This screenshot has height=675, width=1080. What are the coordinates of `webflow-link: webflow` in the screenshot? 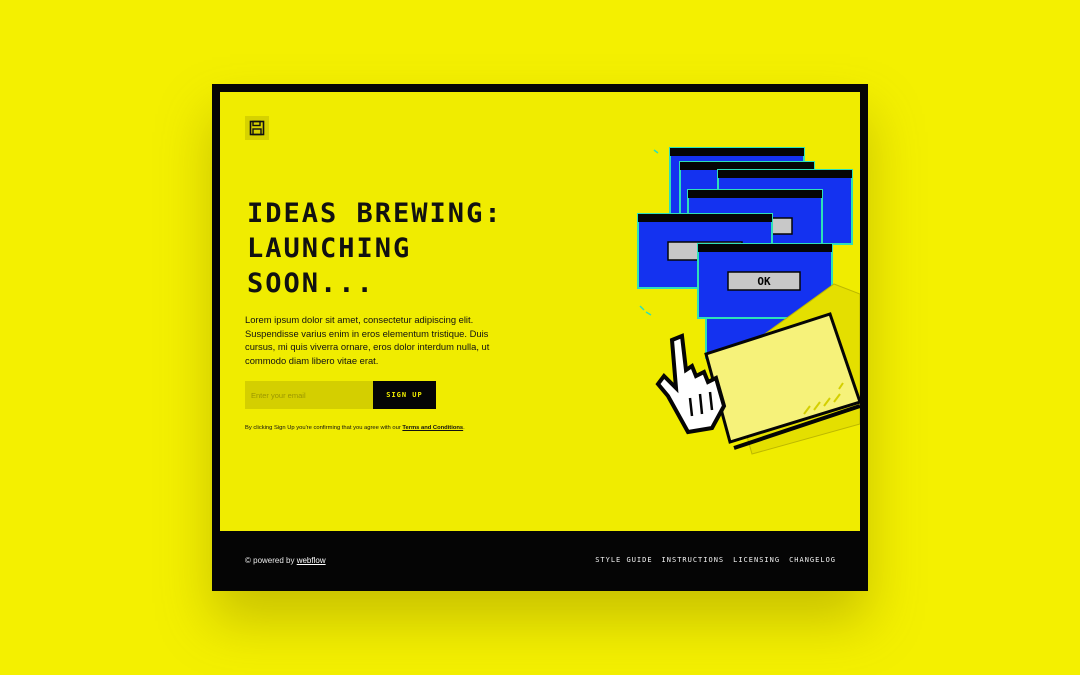 It's located at (311, 560).